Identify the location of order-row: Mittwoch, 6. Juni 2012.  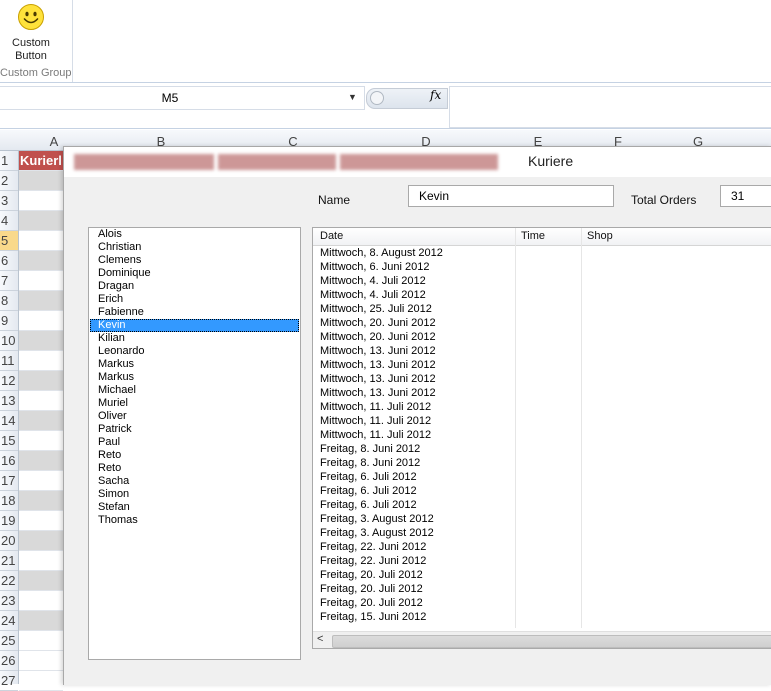
(542, 267).